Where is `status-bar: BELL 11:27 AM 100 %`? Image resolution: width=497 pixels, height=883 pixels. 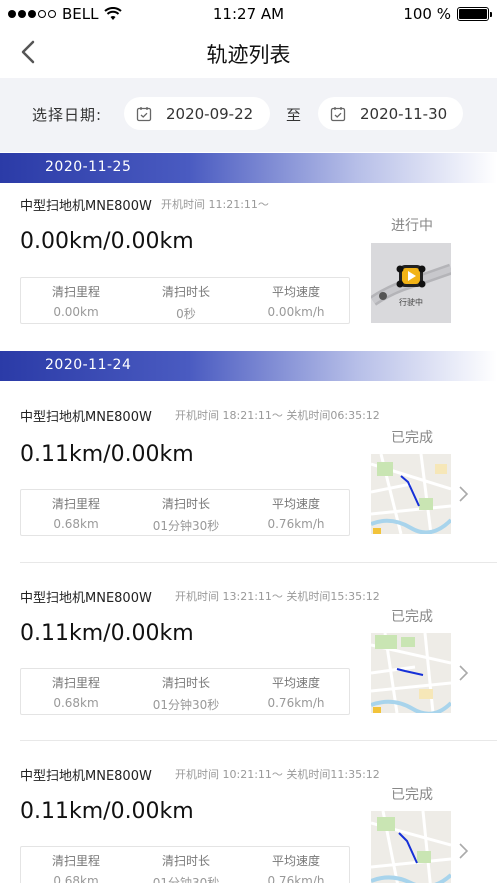 status-bar: BELL 11:27 AM 100 % is located at coordinates (248, 14).